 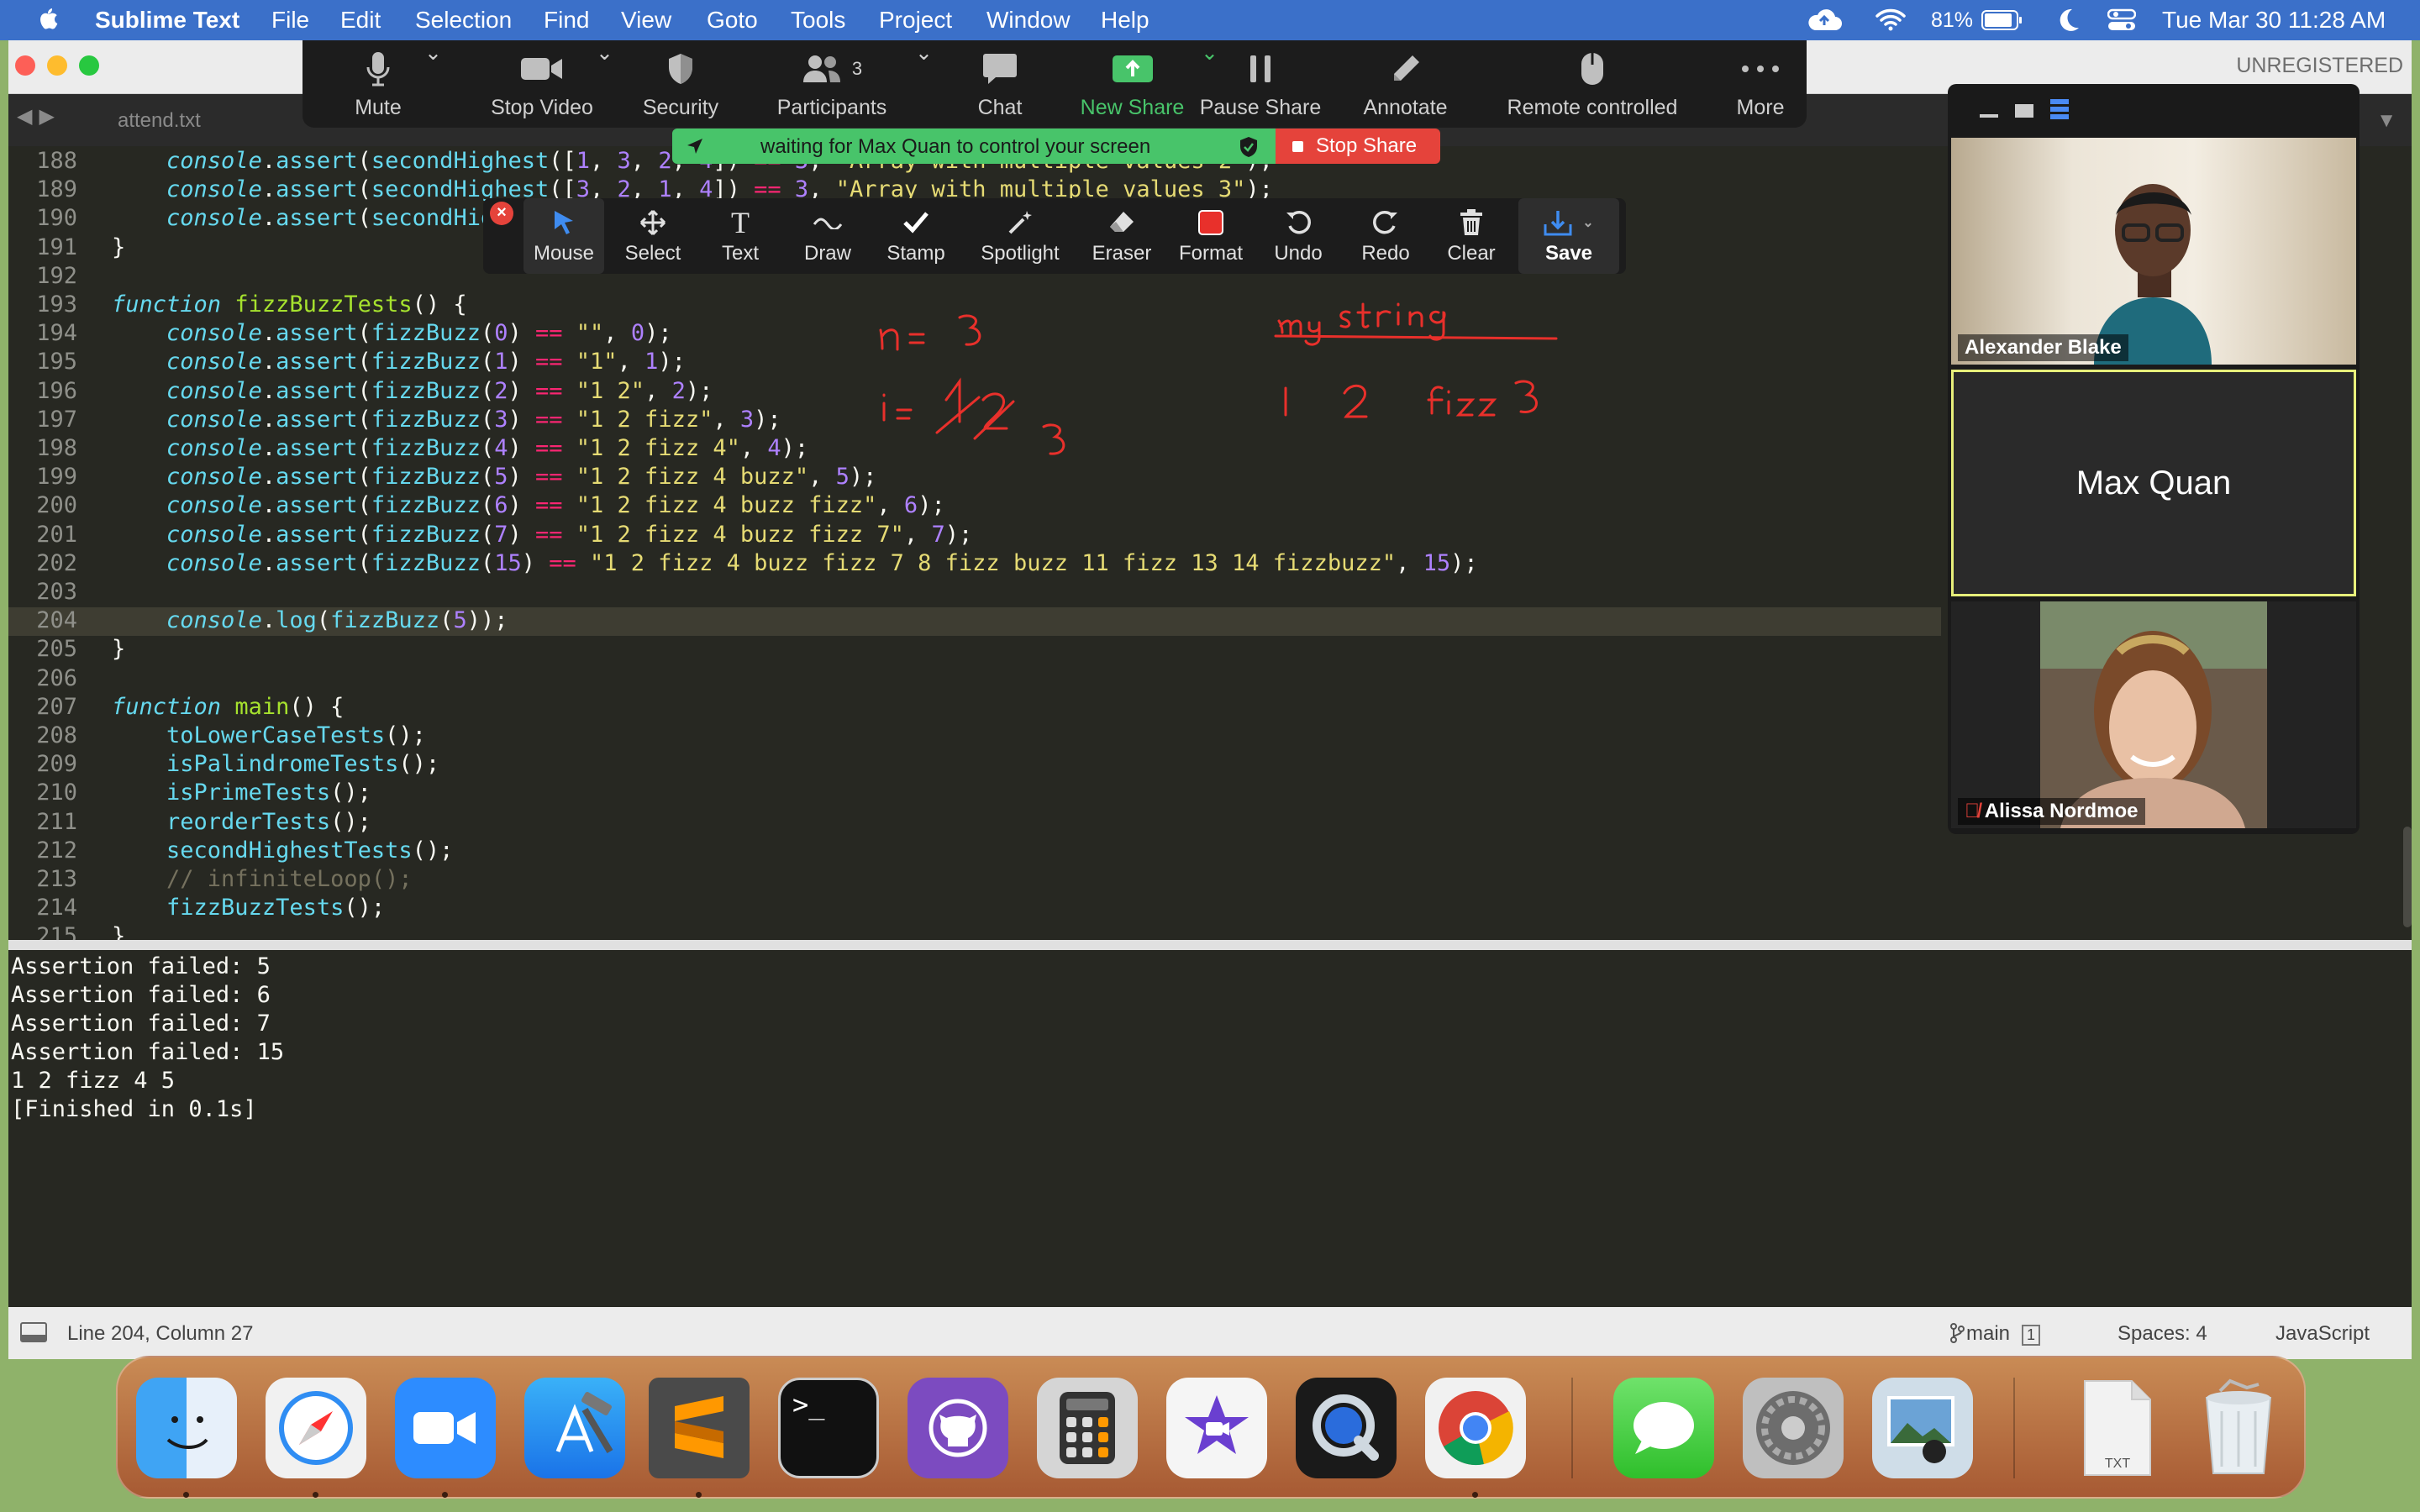 I want to click on muted-microphone-icon: 🎙̸, so click(x=1973, y=811).